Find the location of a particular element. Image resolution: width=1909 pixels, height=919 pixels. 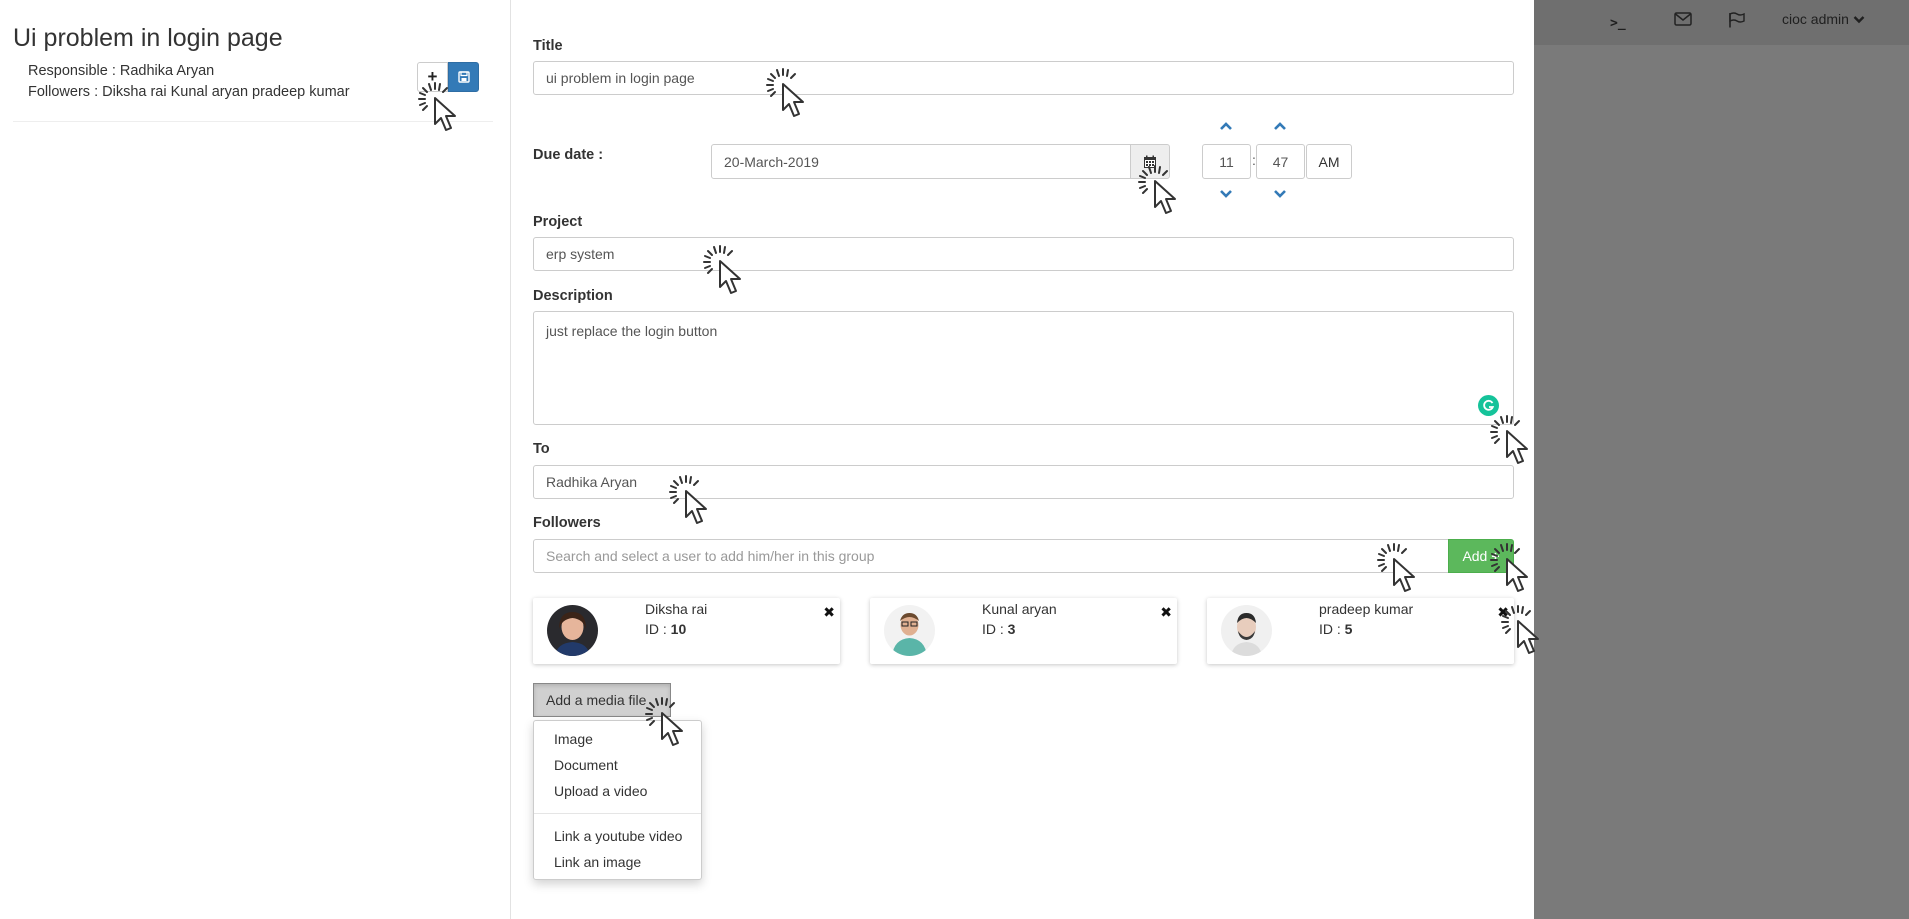

task-title: Ui problem in login page is located at coordinates (148, 38).